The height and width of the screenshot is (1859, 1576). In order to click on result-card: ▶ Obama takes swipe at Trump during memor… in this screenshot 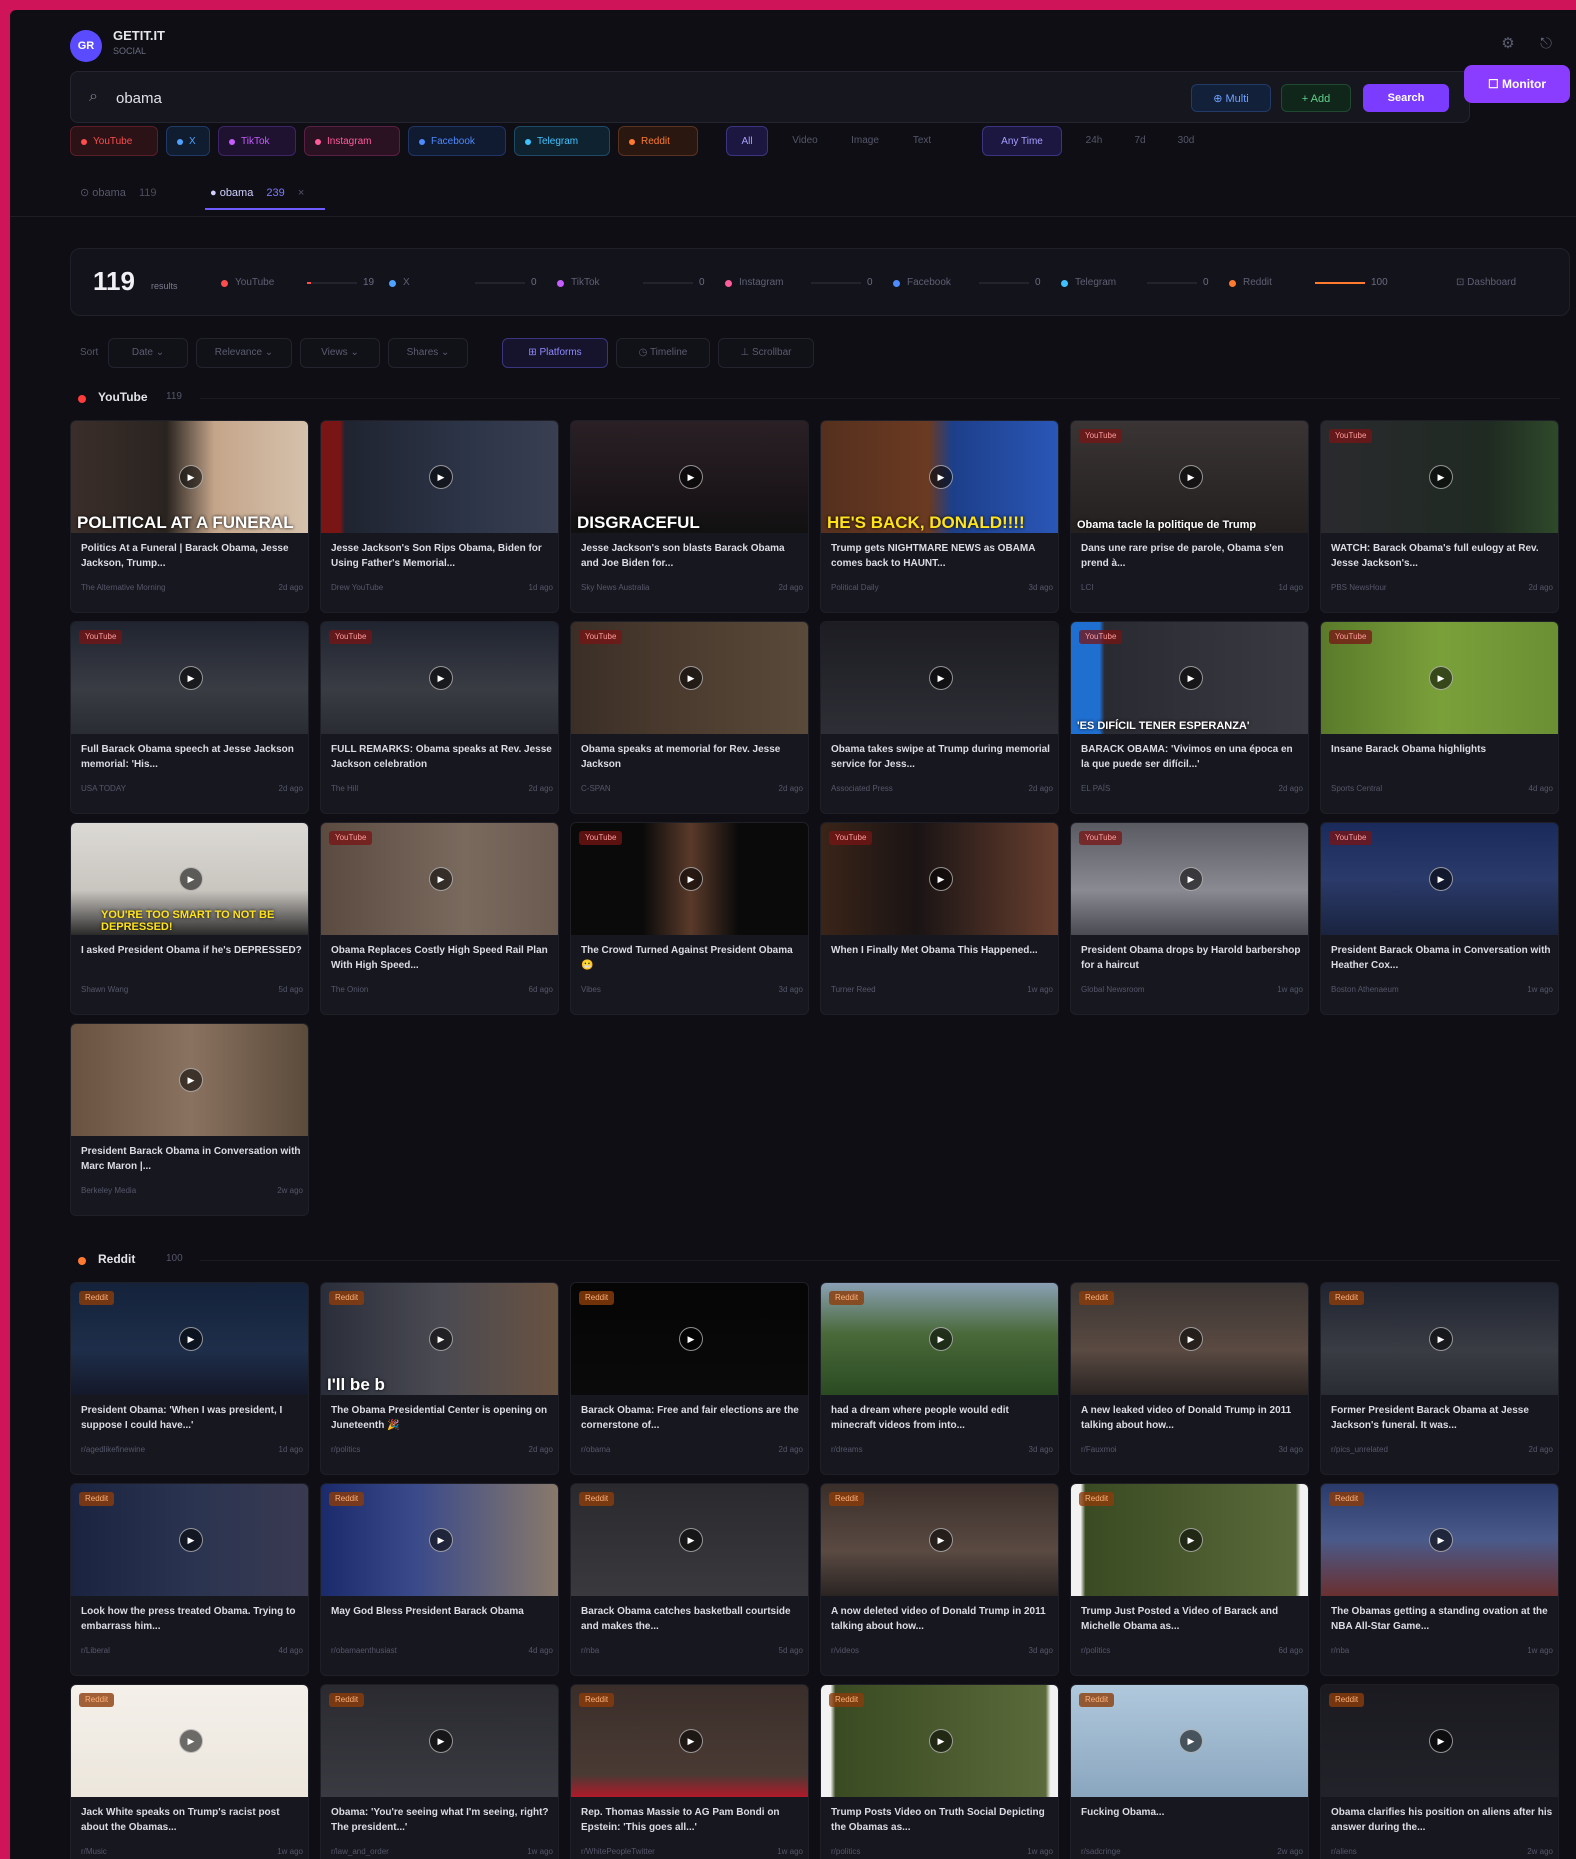, I will do `click(939, 717)`.